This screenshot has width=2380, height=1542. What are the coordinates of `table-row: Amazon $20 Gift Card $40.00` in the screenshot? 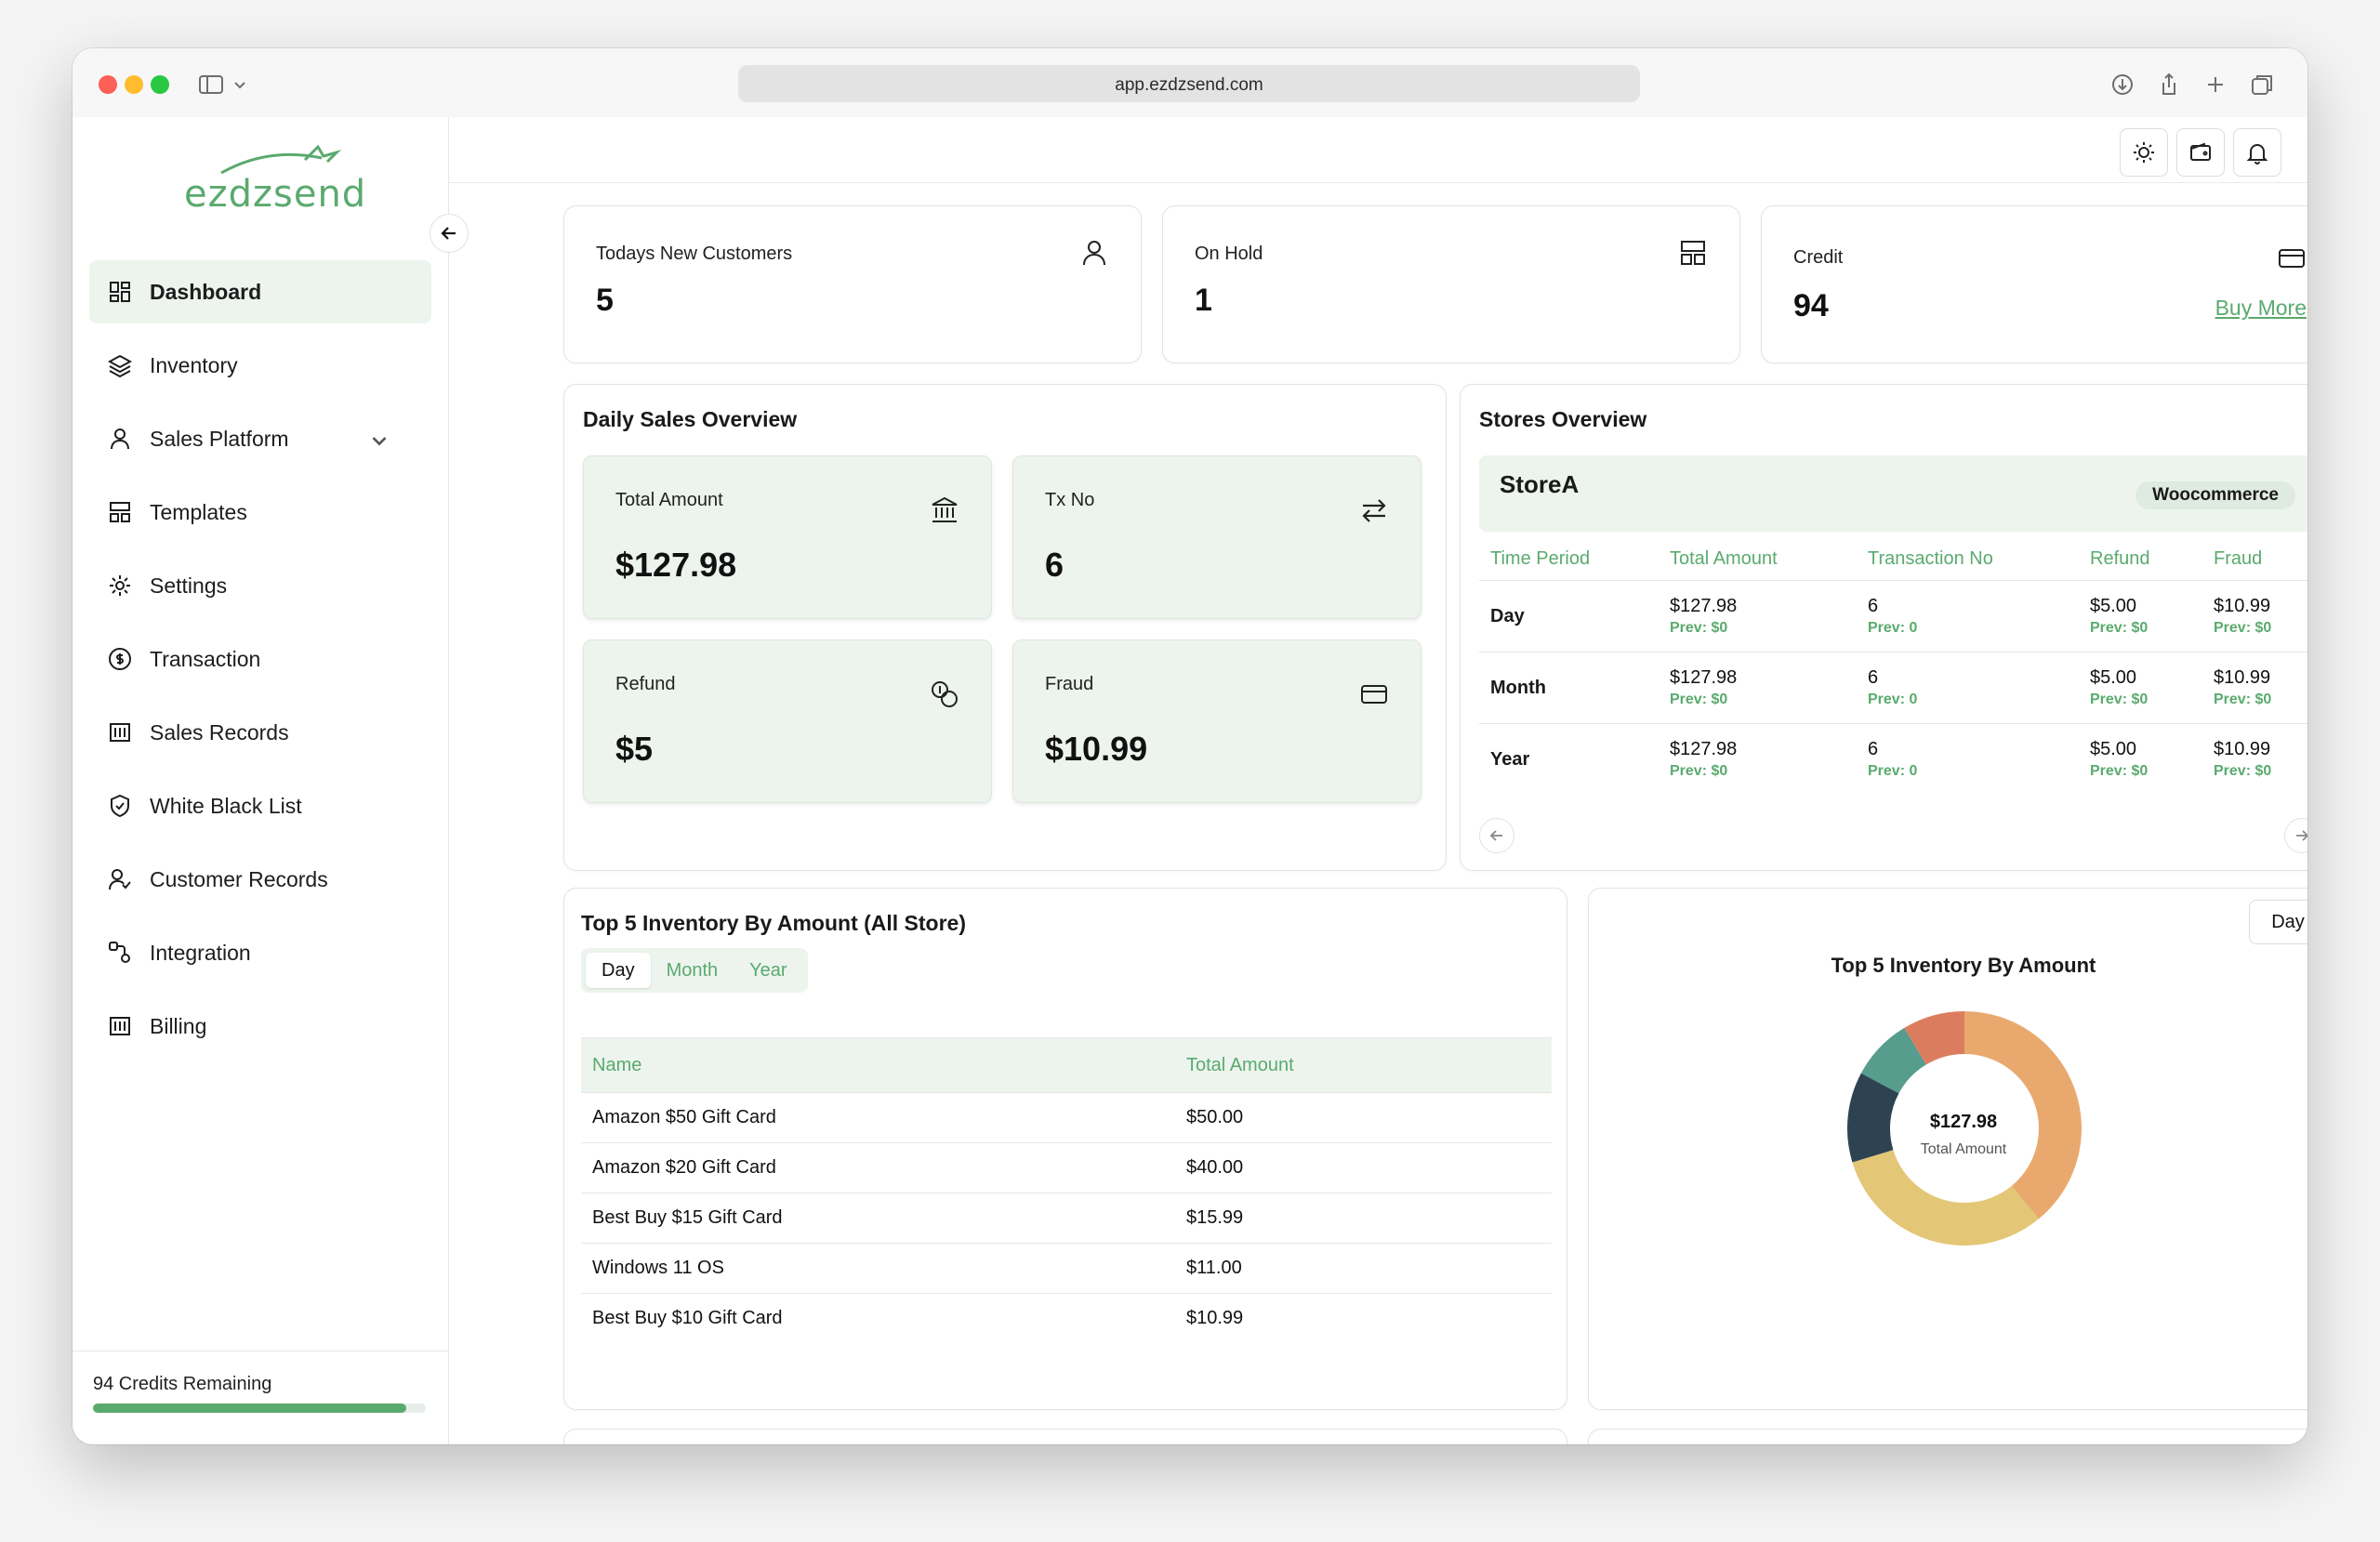 It's located at (1066, 1167).